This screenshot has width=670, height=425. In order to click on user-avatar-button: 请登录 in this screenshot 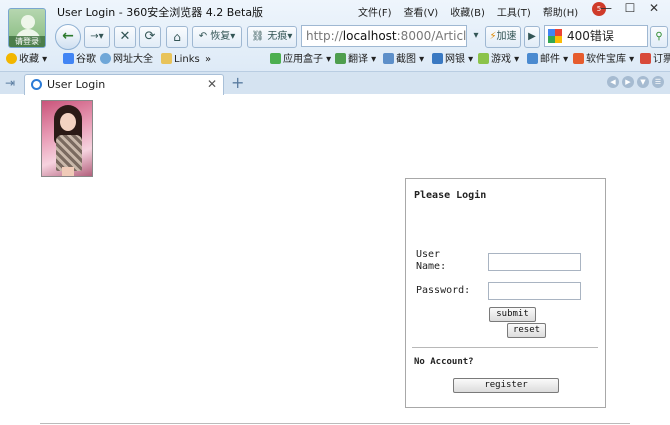, I will do `click(27, 28)`.